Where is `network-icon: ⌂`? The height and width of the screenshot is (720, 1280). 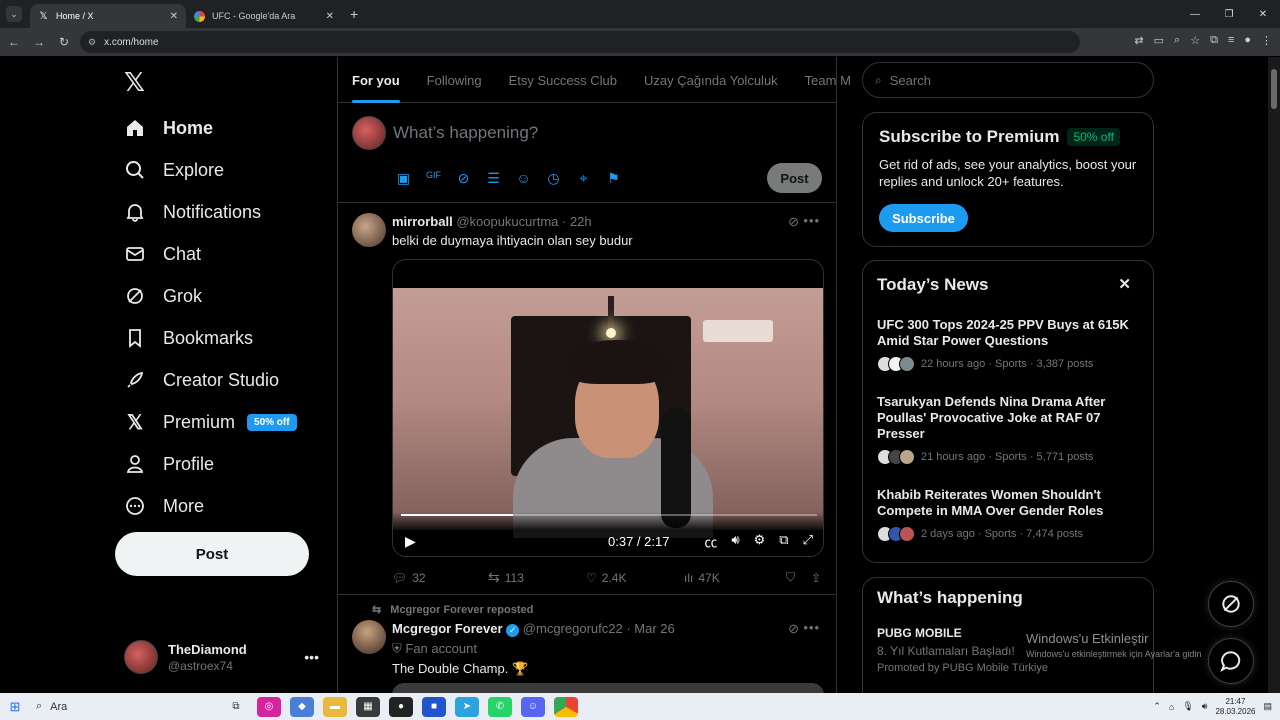
network-icon: ⌂ is located at coordinates (1171, 707).